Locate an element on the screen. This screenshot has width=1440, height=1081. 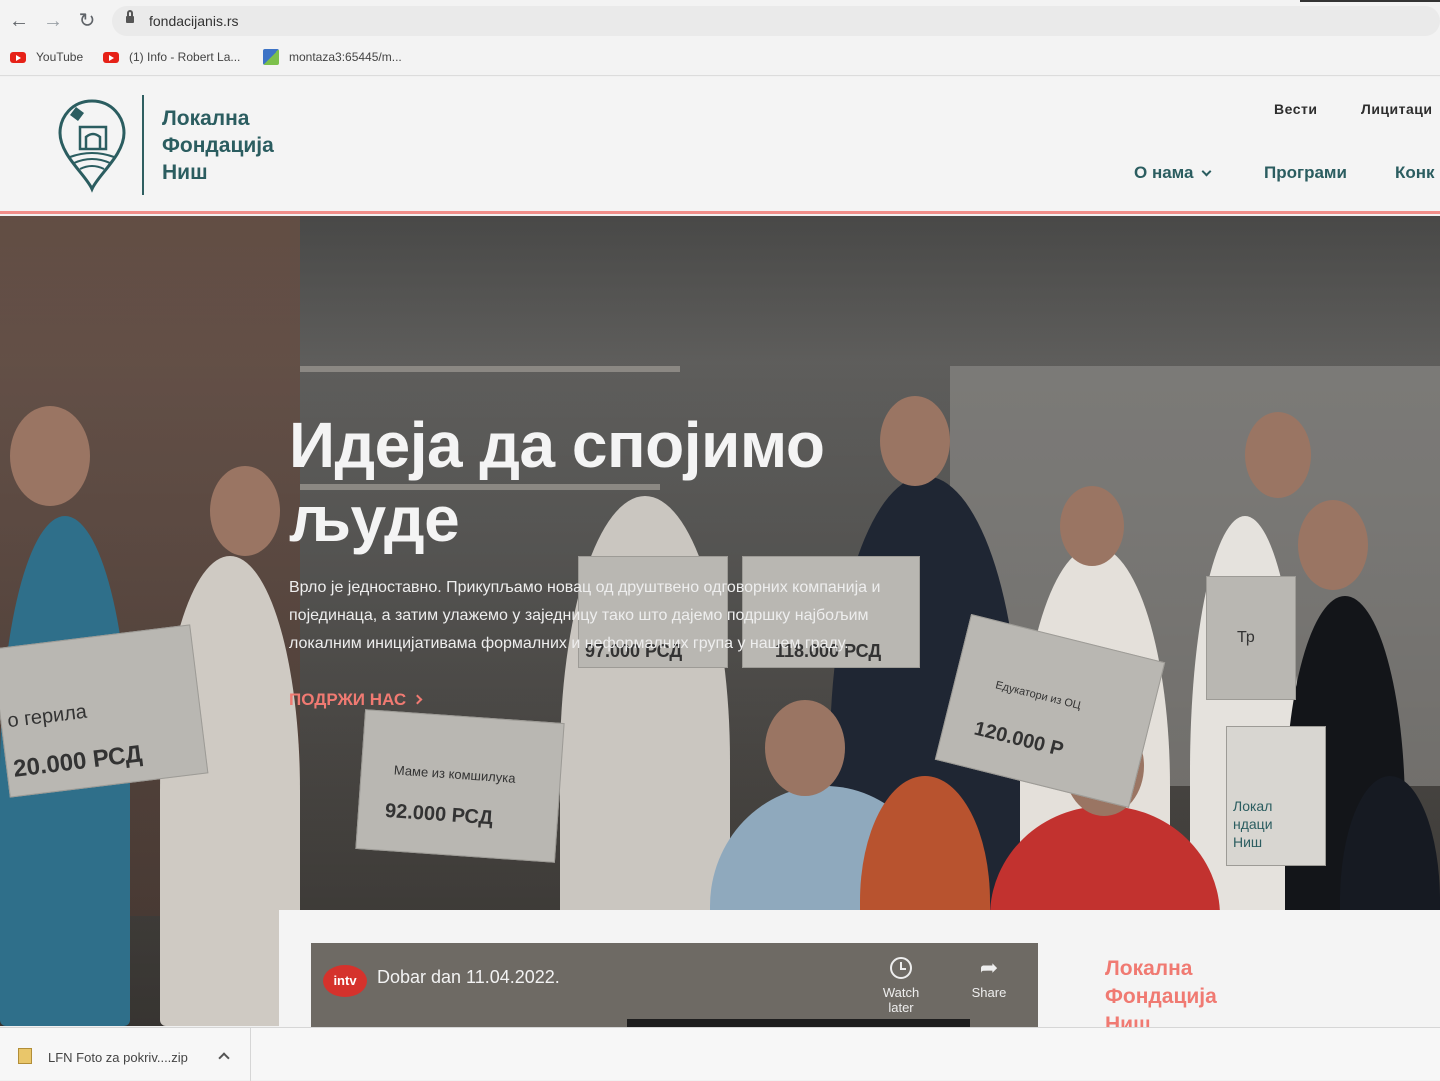
share-button: ➦ Share is located at coordinates (989, 978).